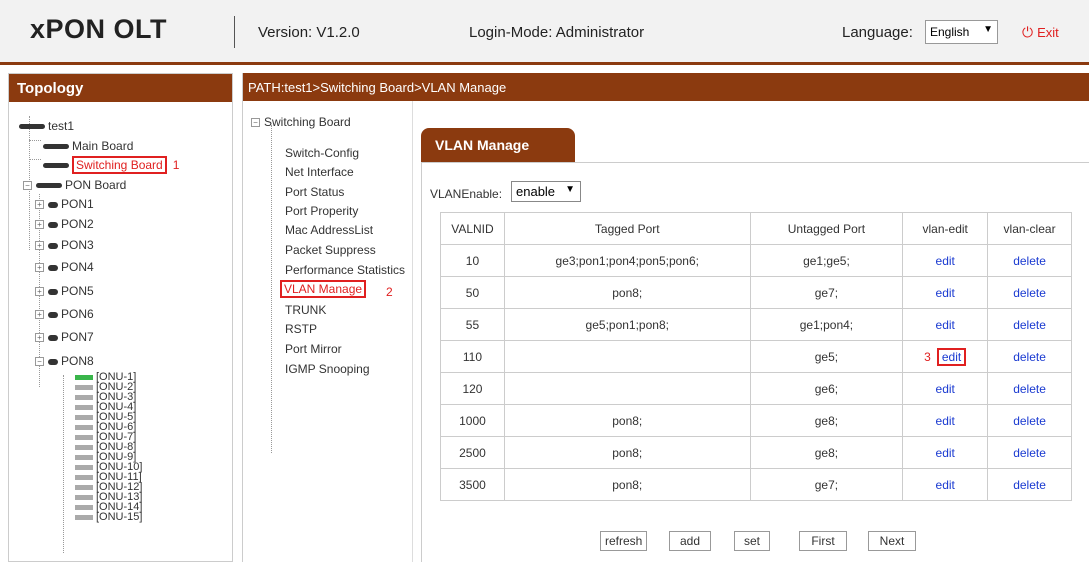 The width and height of the screenshot is (1089, 562). I want to click on refresh-button: refresh, so click(624, 541).